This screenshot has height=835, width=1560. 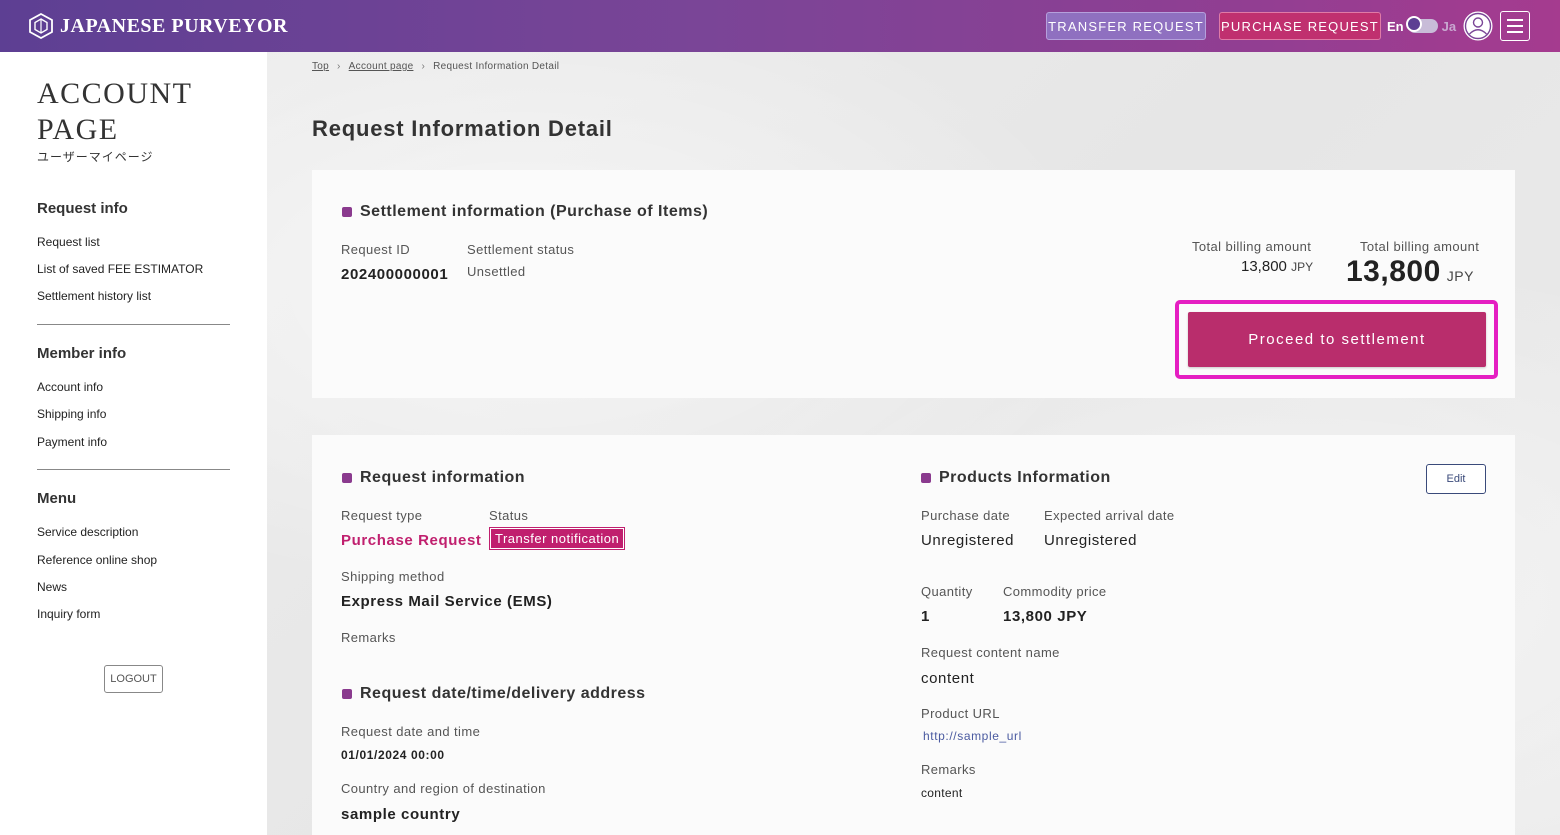 I want to click on breadcrumb-account-page: Account page, so click(x=381, y=66).